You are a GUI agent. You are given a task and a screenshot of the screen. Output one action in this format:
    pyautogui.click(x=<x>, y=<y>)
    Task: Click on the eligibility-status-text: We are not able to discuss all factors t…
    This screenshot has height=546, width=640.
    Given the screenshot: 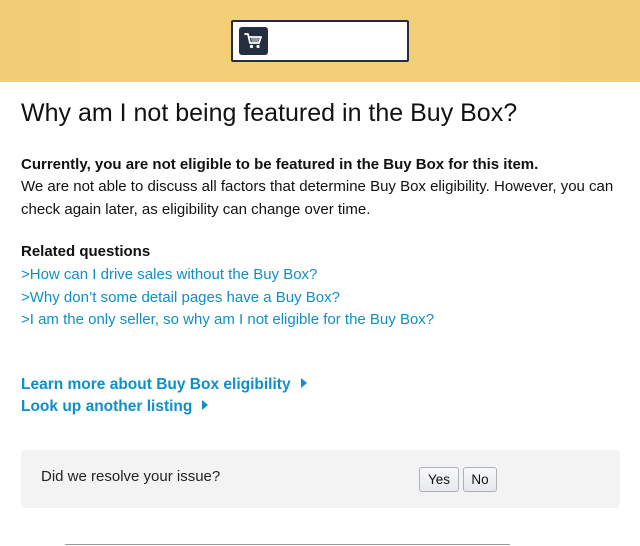 What is the action you would take?
    pyautogui.click(x=317, y=198)
    